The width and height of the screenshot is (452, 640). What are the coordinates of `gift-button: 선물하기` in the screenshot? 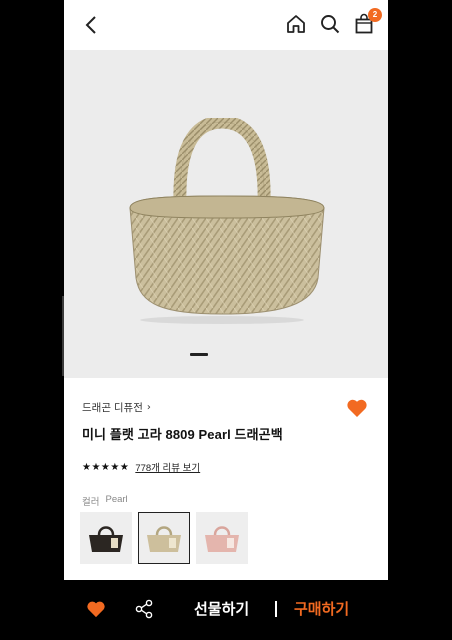 It's located at (221, 608).